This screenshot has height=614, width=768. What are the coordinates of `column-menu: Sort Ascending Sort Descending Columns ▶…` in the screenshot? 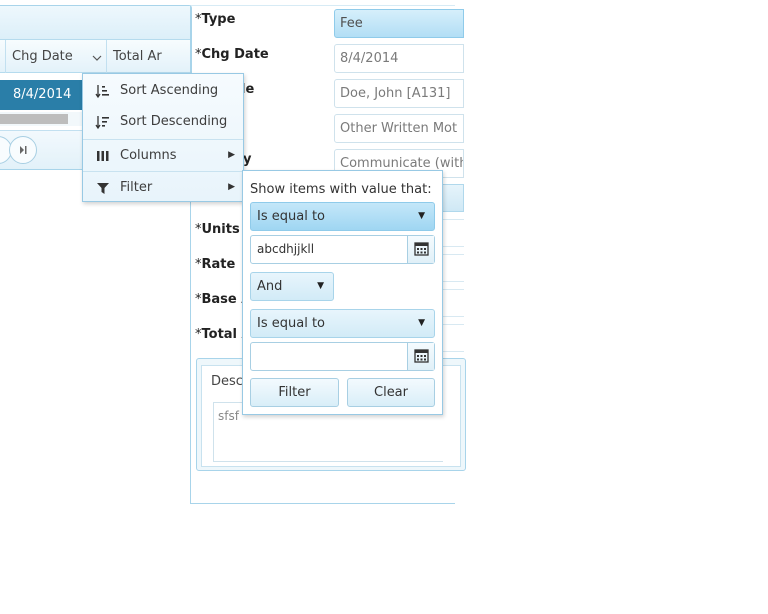 It's located at (163, 137).